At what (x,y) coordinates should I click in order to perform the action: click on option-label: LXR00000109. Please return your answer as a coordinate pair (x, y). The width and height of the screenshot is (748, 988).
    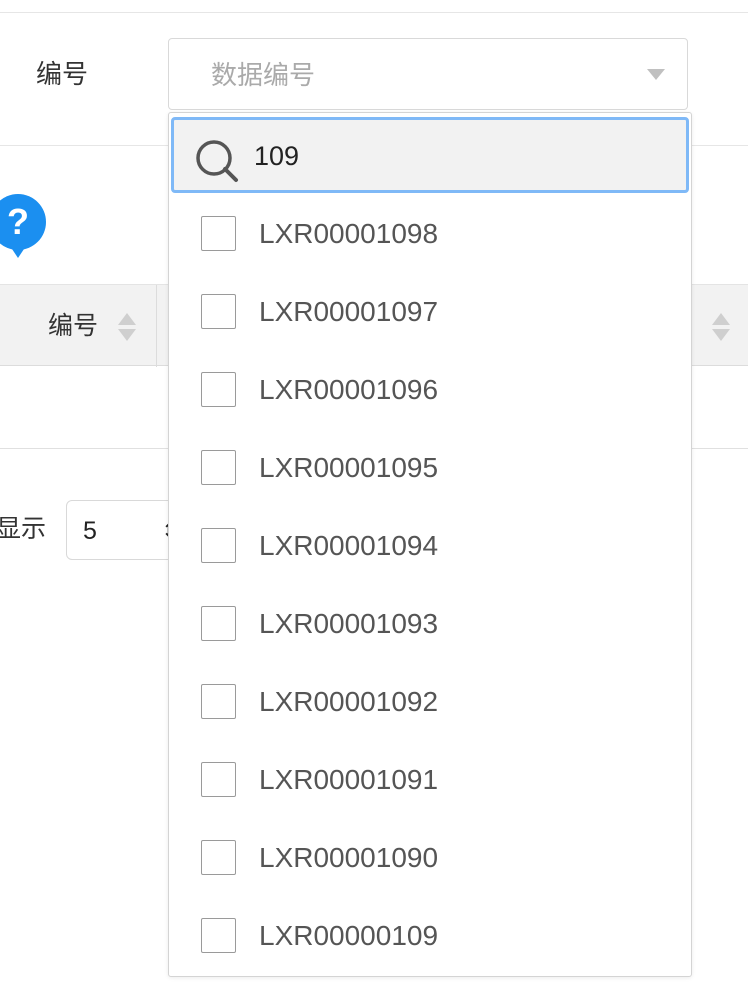
    Looking at the image, I should click on (349, 935).